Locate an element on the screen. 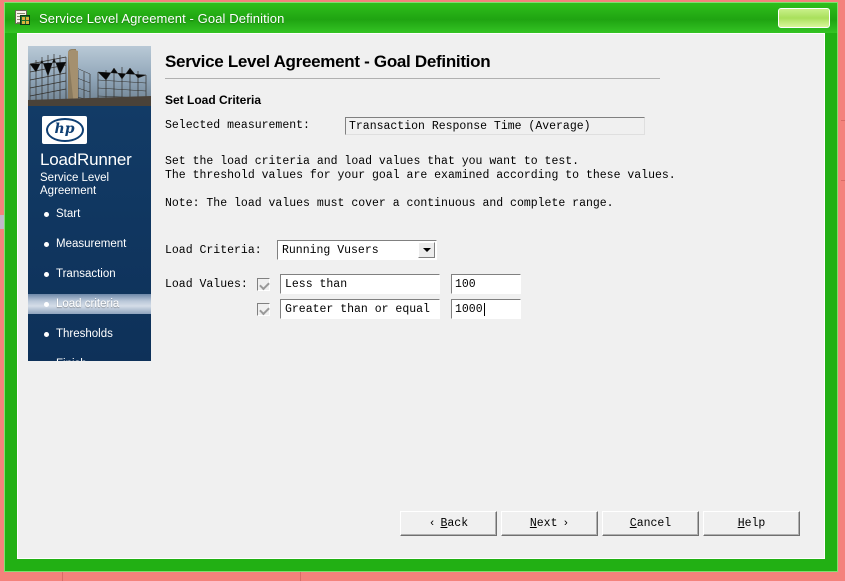 The image size is (845, 581). next-label-rest: ext is located at coordinates (547, 523).